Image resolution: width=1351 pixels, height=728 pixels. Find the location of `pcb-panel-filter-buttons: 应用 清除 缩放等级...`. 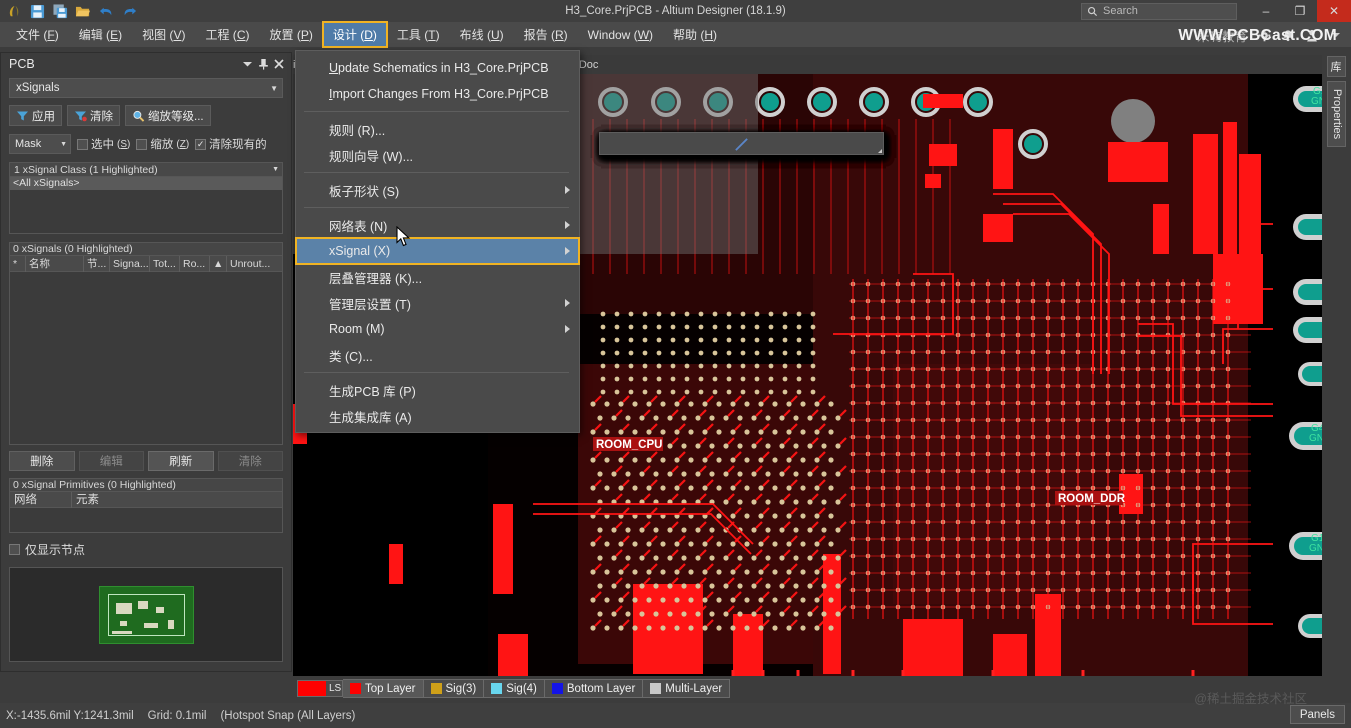

pcb-panel-filter-buttons: 应用 清除 缩放等级... is located at coordinates (146, 115).